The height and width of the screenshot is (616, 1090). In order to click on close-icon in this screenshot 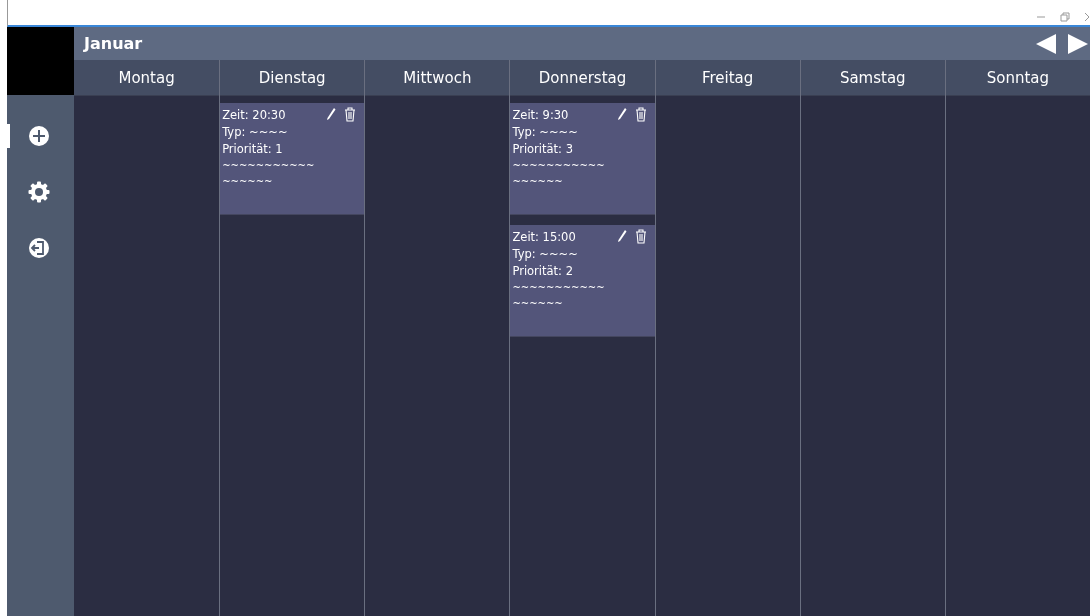, I will do `click(1087, 16)`.